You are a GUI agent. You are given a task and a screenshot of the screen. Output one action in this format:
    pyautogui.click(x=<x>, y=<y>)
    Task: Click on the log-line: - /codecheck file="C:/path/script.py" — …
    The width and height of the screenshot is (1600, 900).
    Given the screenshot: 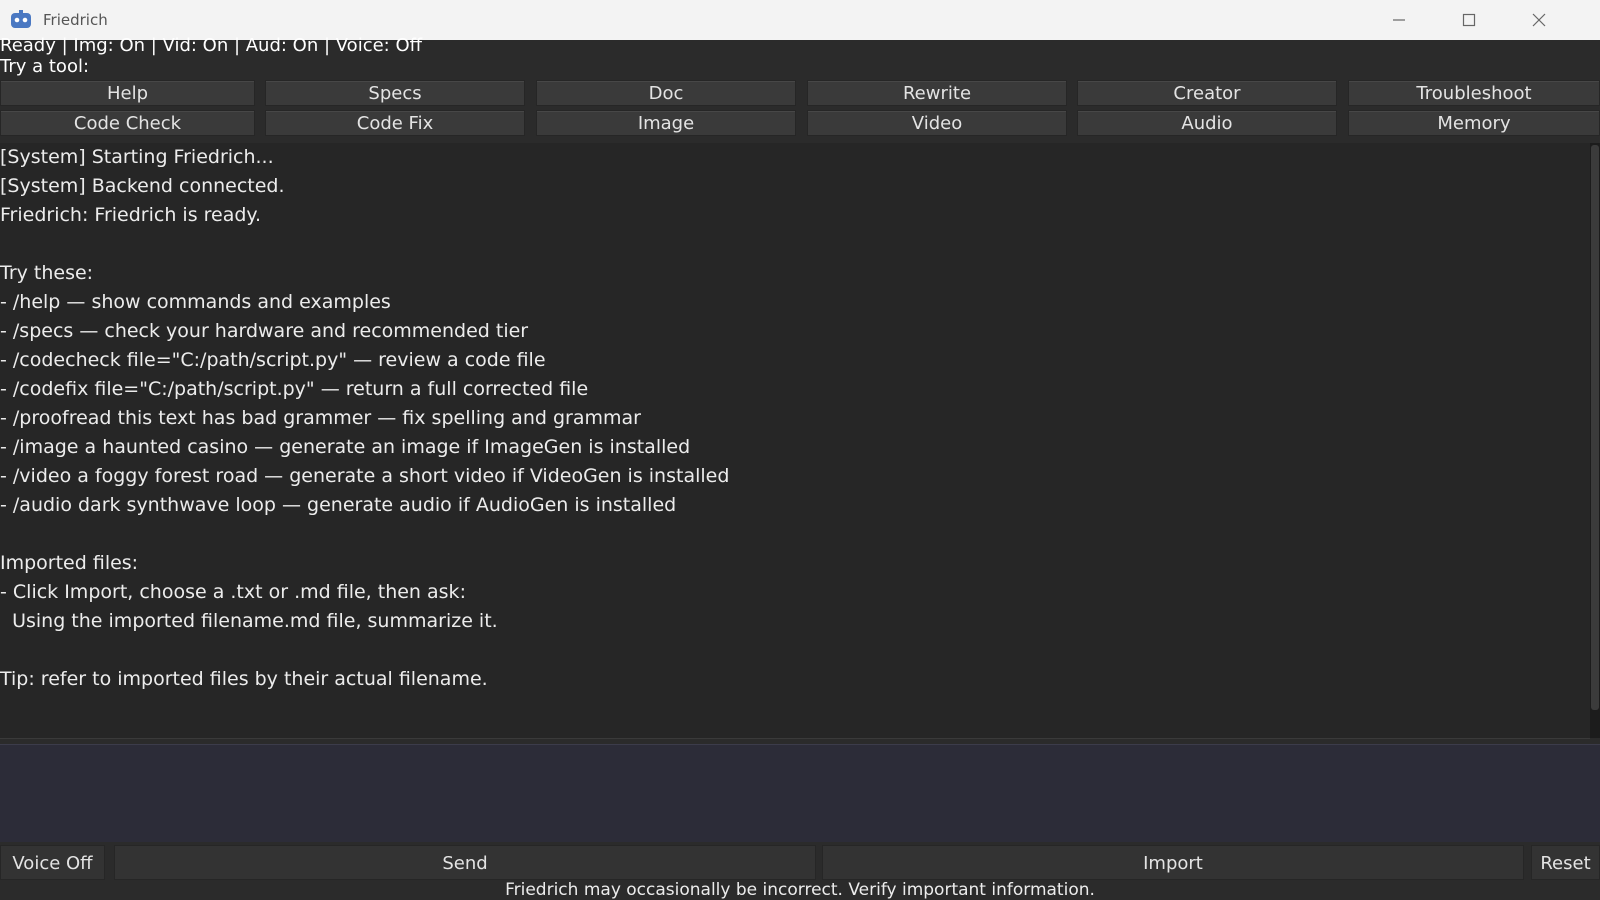 What is the action you would take?
    pyautogui.click(x=273, y=360)
    